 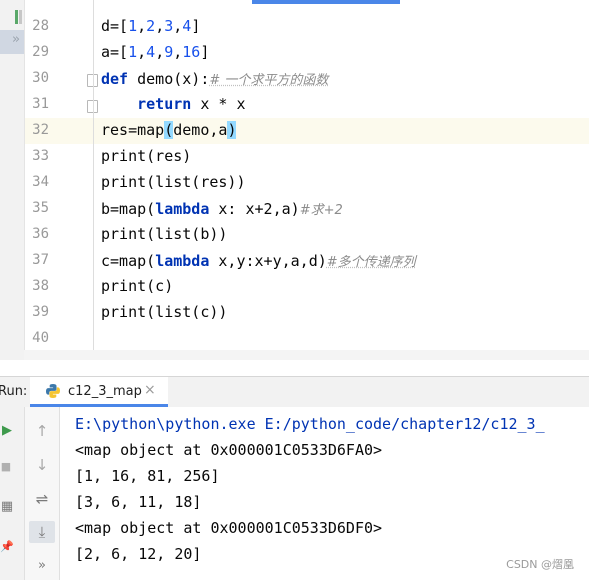 What do you see at coordinates (269, 80) in the screenshot?
I see `code-comment: # 一个求平方的函数` at bounding box center [269, 80].